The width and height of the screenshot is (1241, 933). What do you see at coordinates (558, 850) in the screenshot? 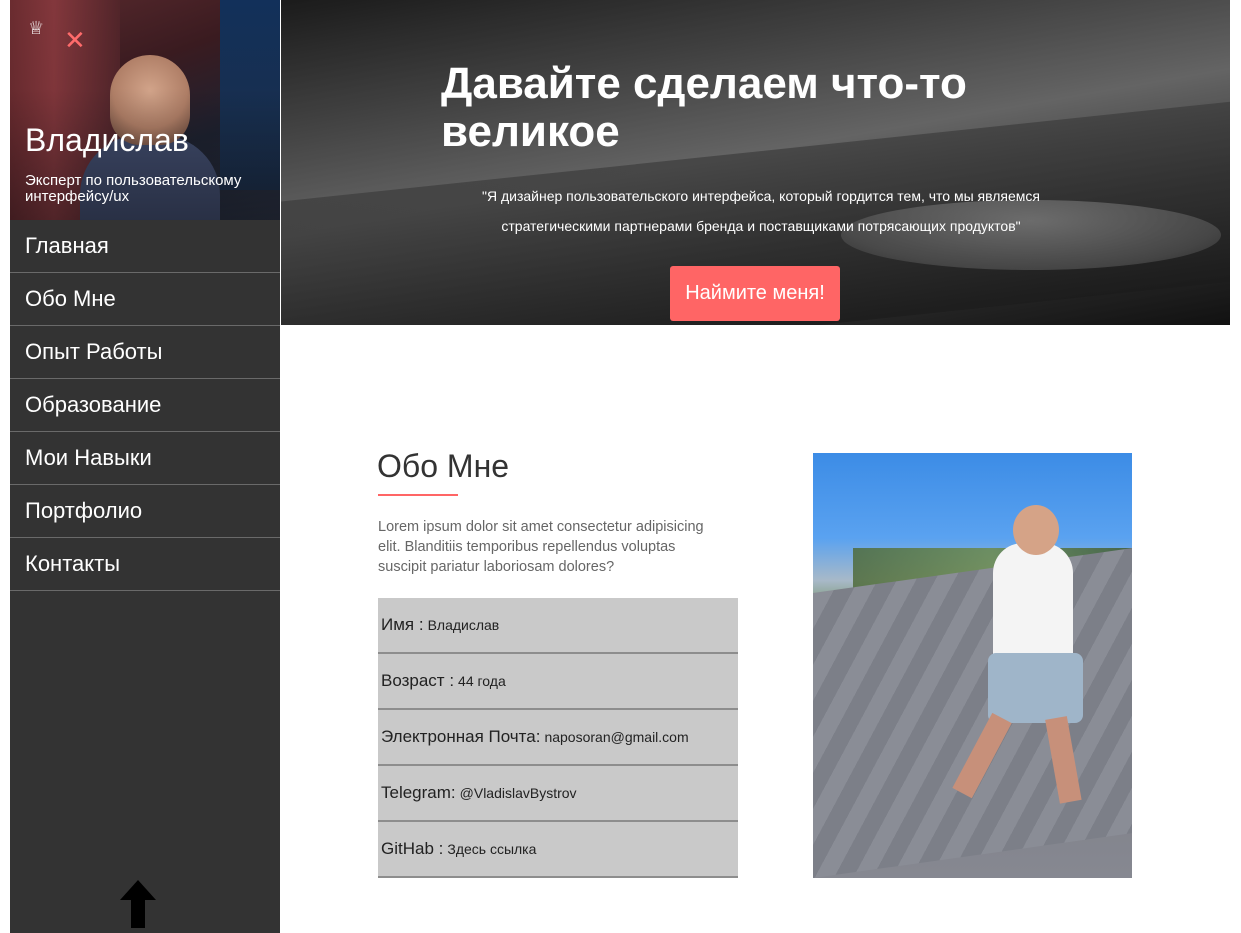
I see `info-row-github: GitHab : Здесь ссылка` at bounding box center [558, 850].